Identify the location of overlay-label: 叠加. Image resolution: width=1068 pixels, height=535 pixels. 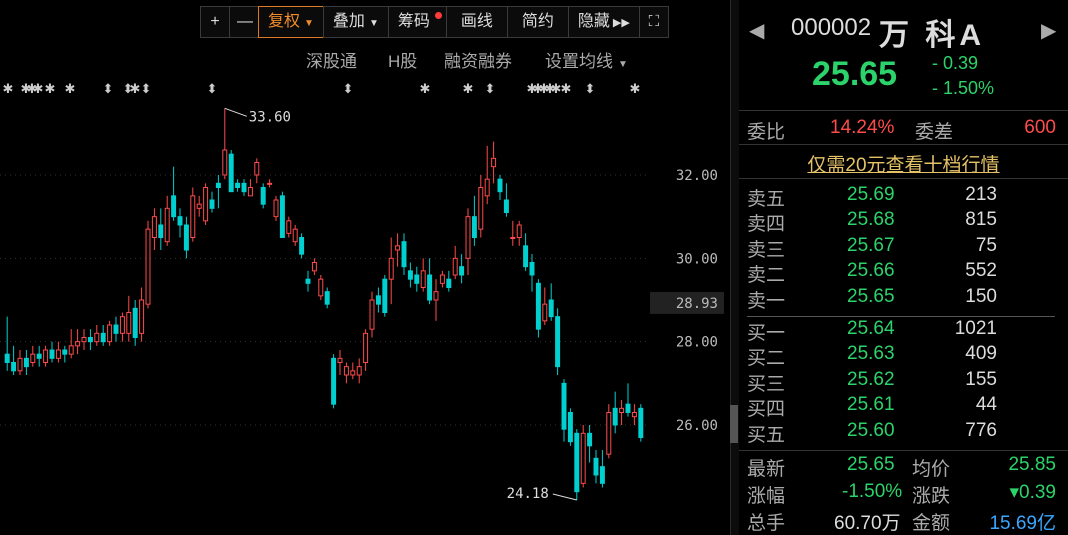
(348, 21).